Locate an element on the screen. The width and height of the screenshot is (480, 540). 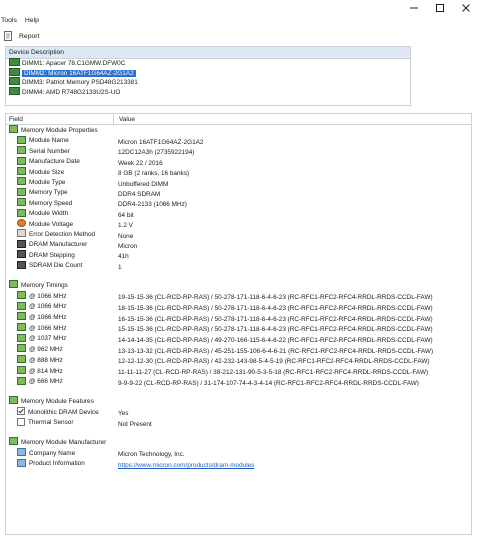
device-item-dimm3: DIMM3: Patriot Memory PSD48G213381 is located at coordinates (208, 82).